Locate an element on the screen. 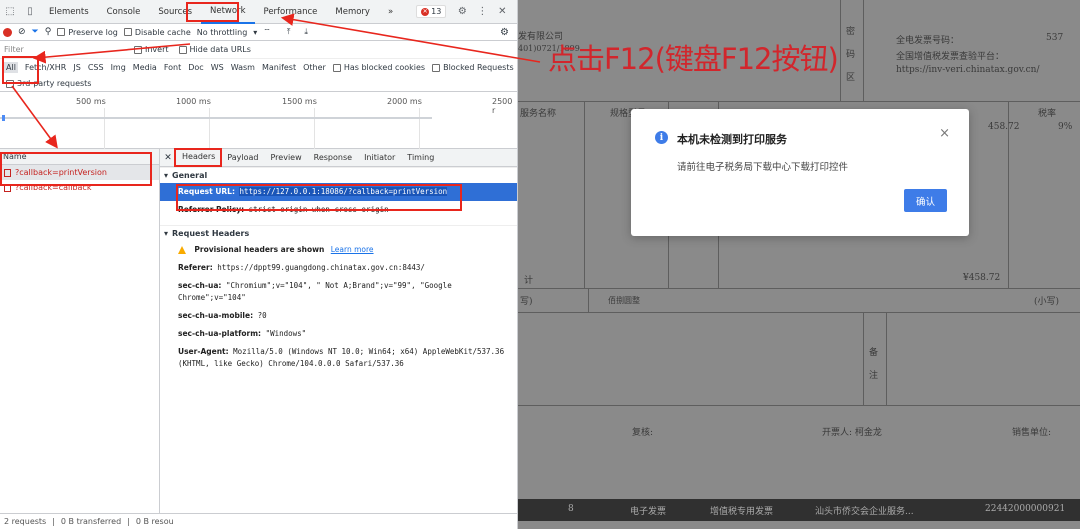 The width and height of the screenshot is (1080, 529). header-key: sec-ch-ua-mobile: is located at coordinates (216, 315).